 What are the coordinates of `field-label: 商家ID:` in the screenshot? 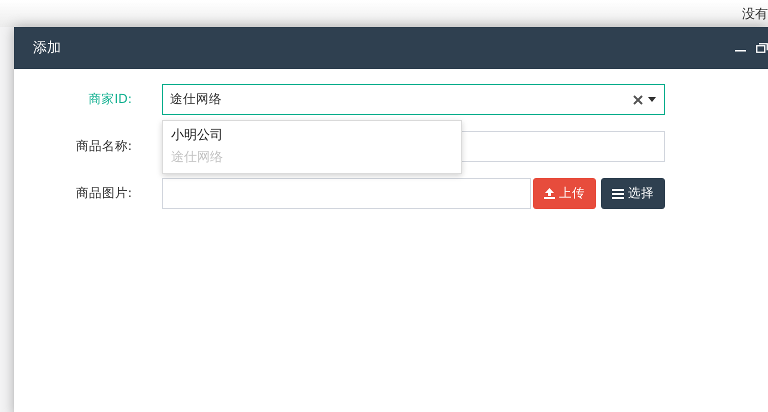 It's located at (109, 99).